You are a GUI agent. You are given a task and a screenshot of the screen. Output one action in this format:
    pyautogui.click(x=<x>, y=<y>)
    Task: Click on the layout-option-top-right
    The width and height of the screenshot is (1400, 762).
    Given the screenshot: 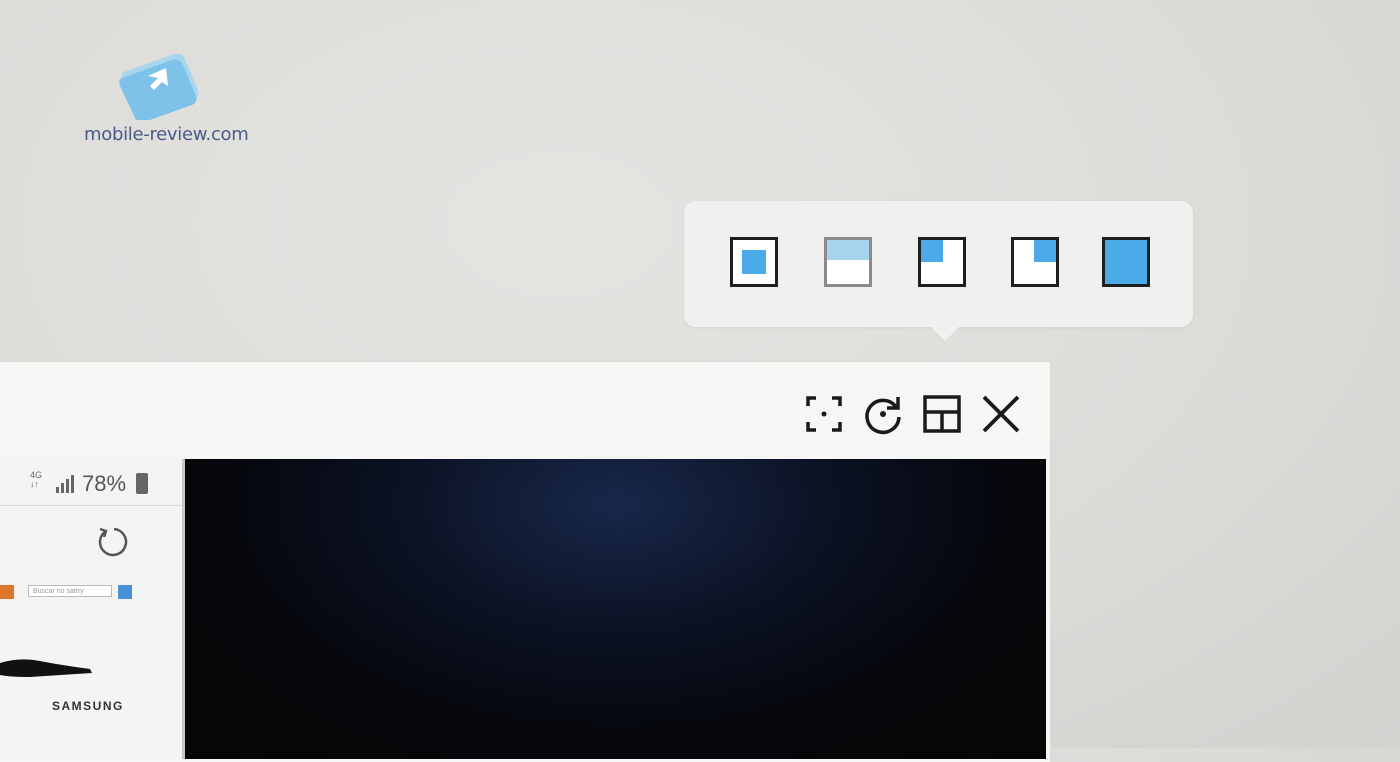 What is the action you would take?
    pyautogui.click(x=1035, y=262)
    